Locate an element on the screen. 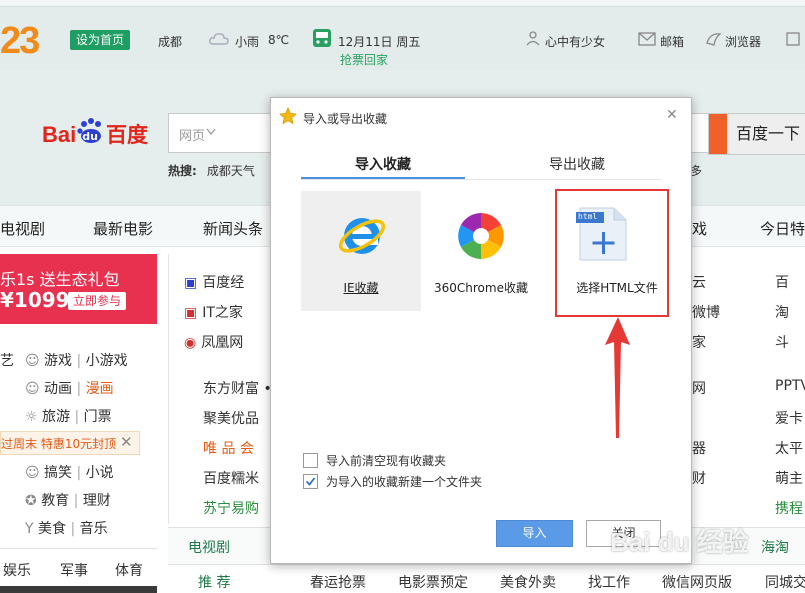 This screenshot has width=805, height=593. promo-cta-button: 立即参与 is located at coordinates (97, 301).